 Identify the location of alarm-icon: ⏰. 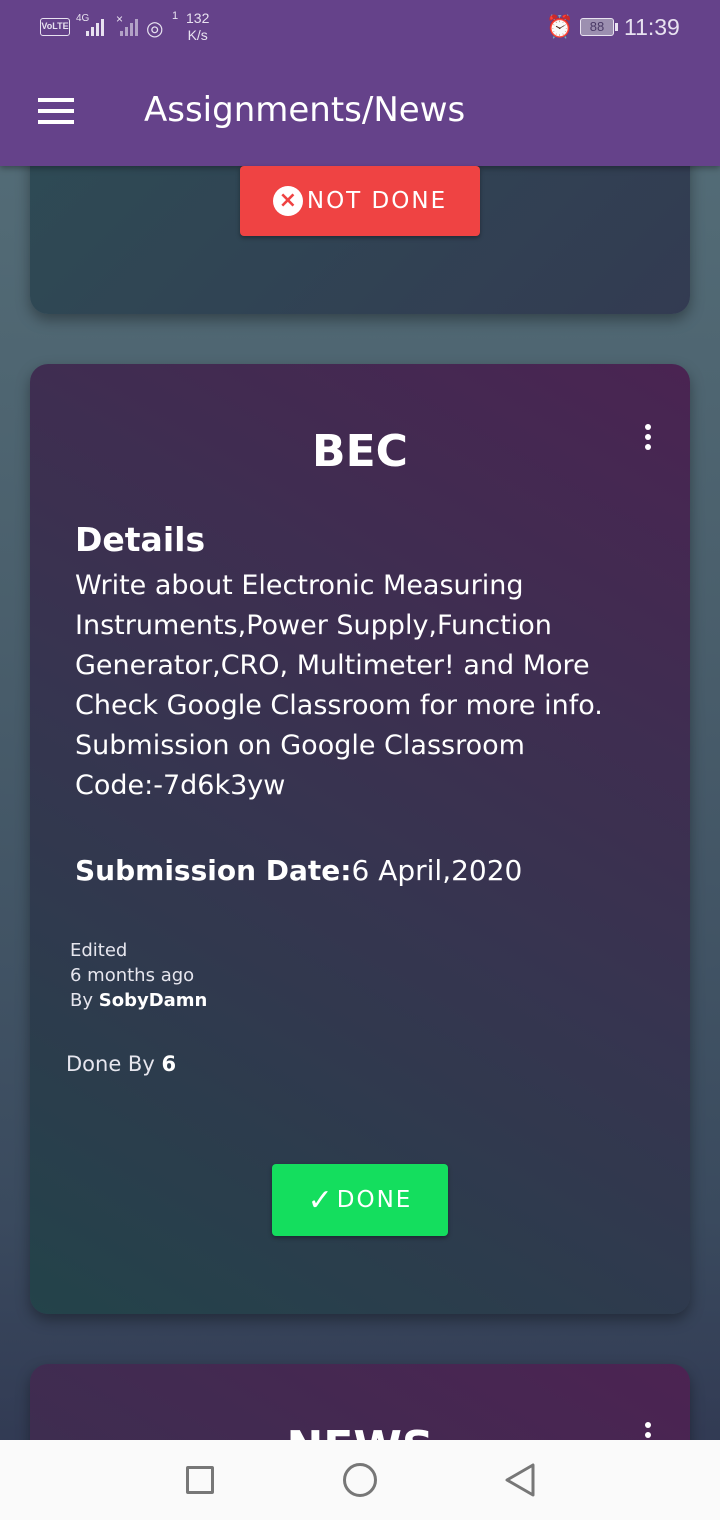
(560, 26).